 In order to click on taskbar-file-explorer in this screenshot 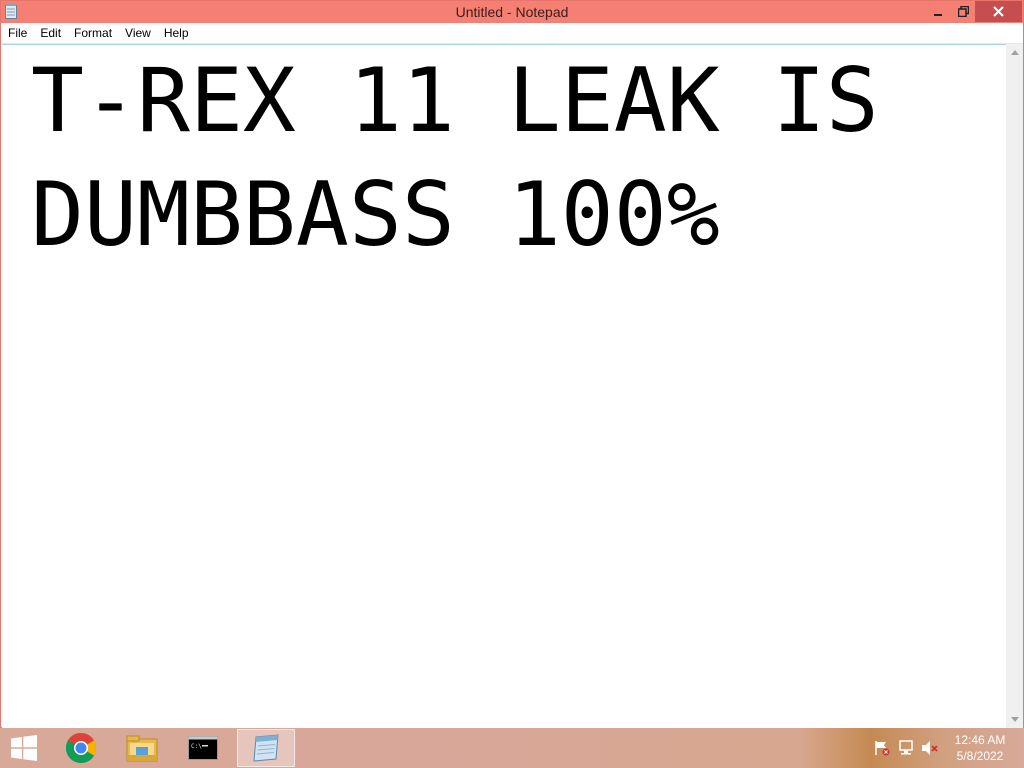, I will do `click(142, 748)`.